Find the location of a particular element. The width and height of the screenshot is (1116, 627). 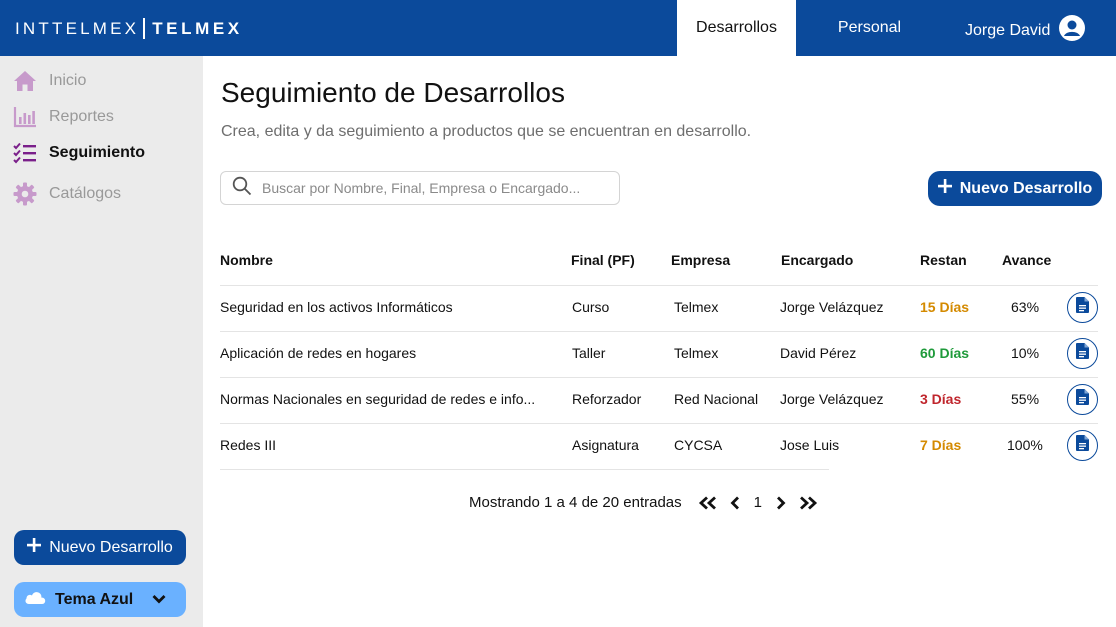

bar-chart-icon is located at coordinates (25, 117).